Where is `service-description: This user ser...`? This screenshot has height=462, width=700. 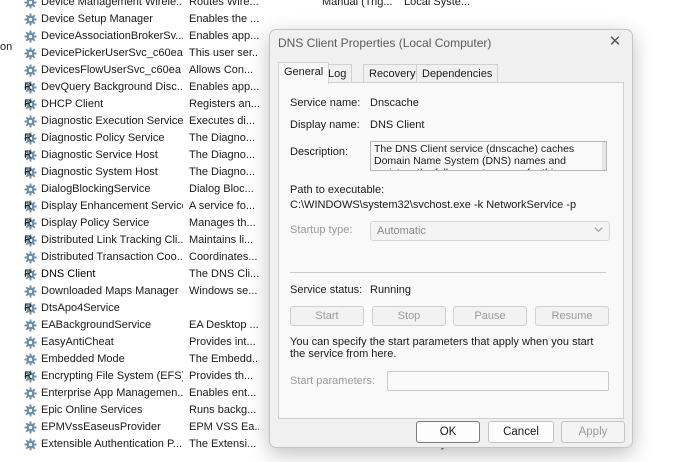
service-description: This user ser... is located at coordinates (224, 53).